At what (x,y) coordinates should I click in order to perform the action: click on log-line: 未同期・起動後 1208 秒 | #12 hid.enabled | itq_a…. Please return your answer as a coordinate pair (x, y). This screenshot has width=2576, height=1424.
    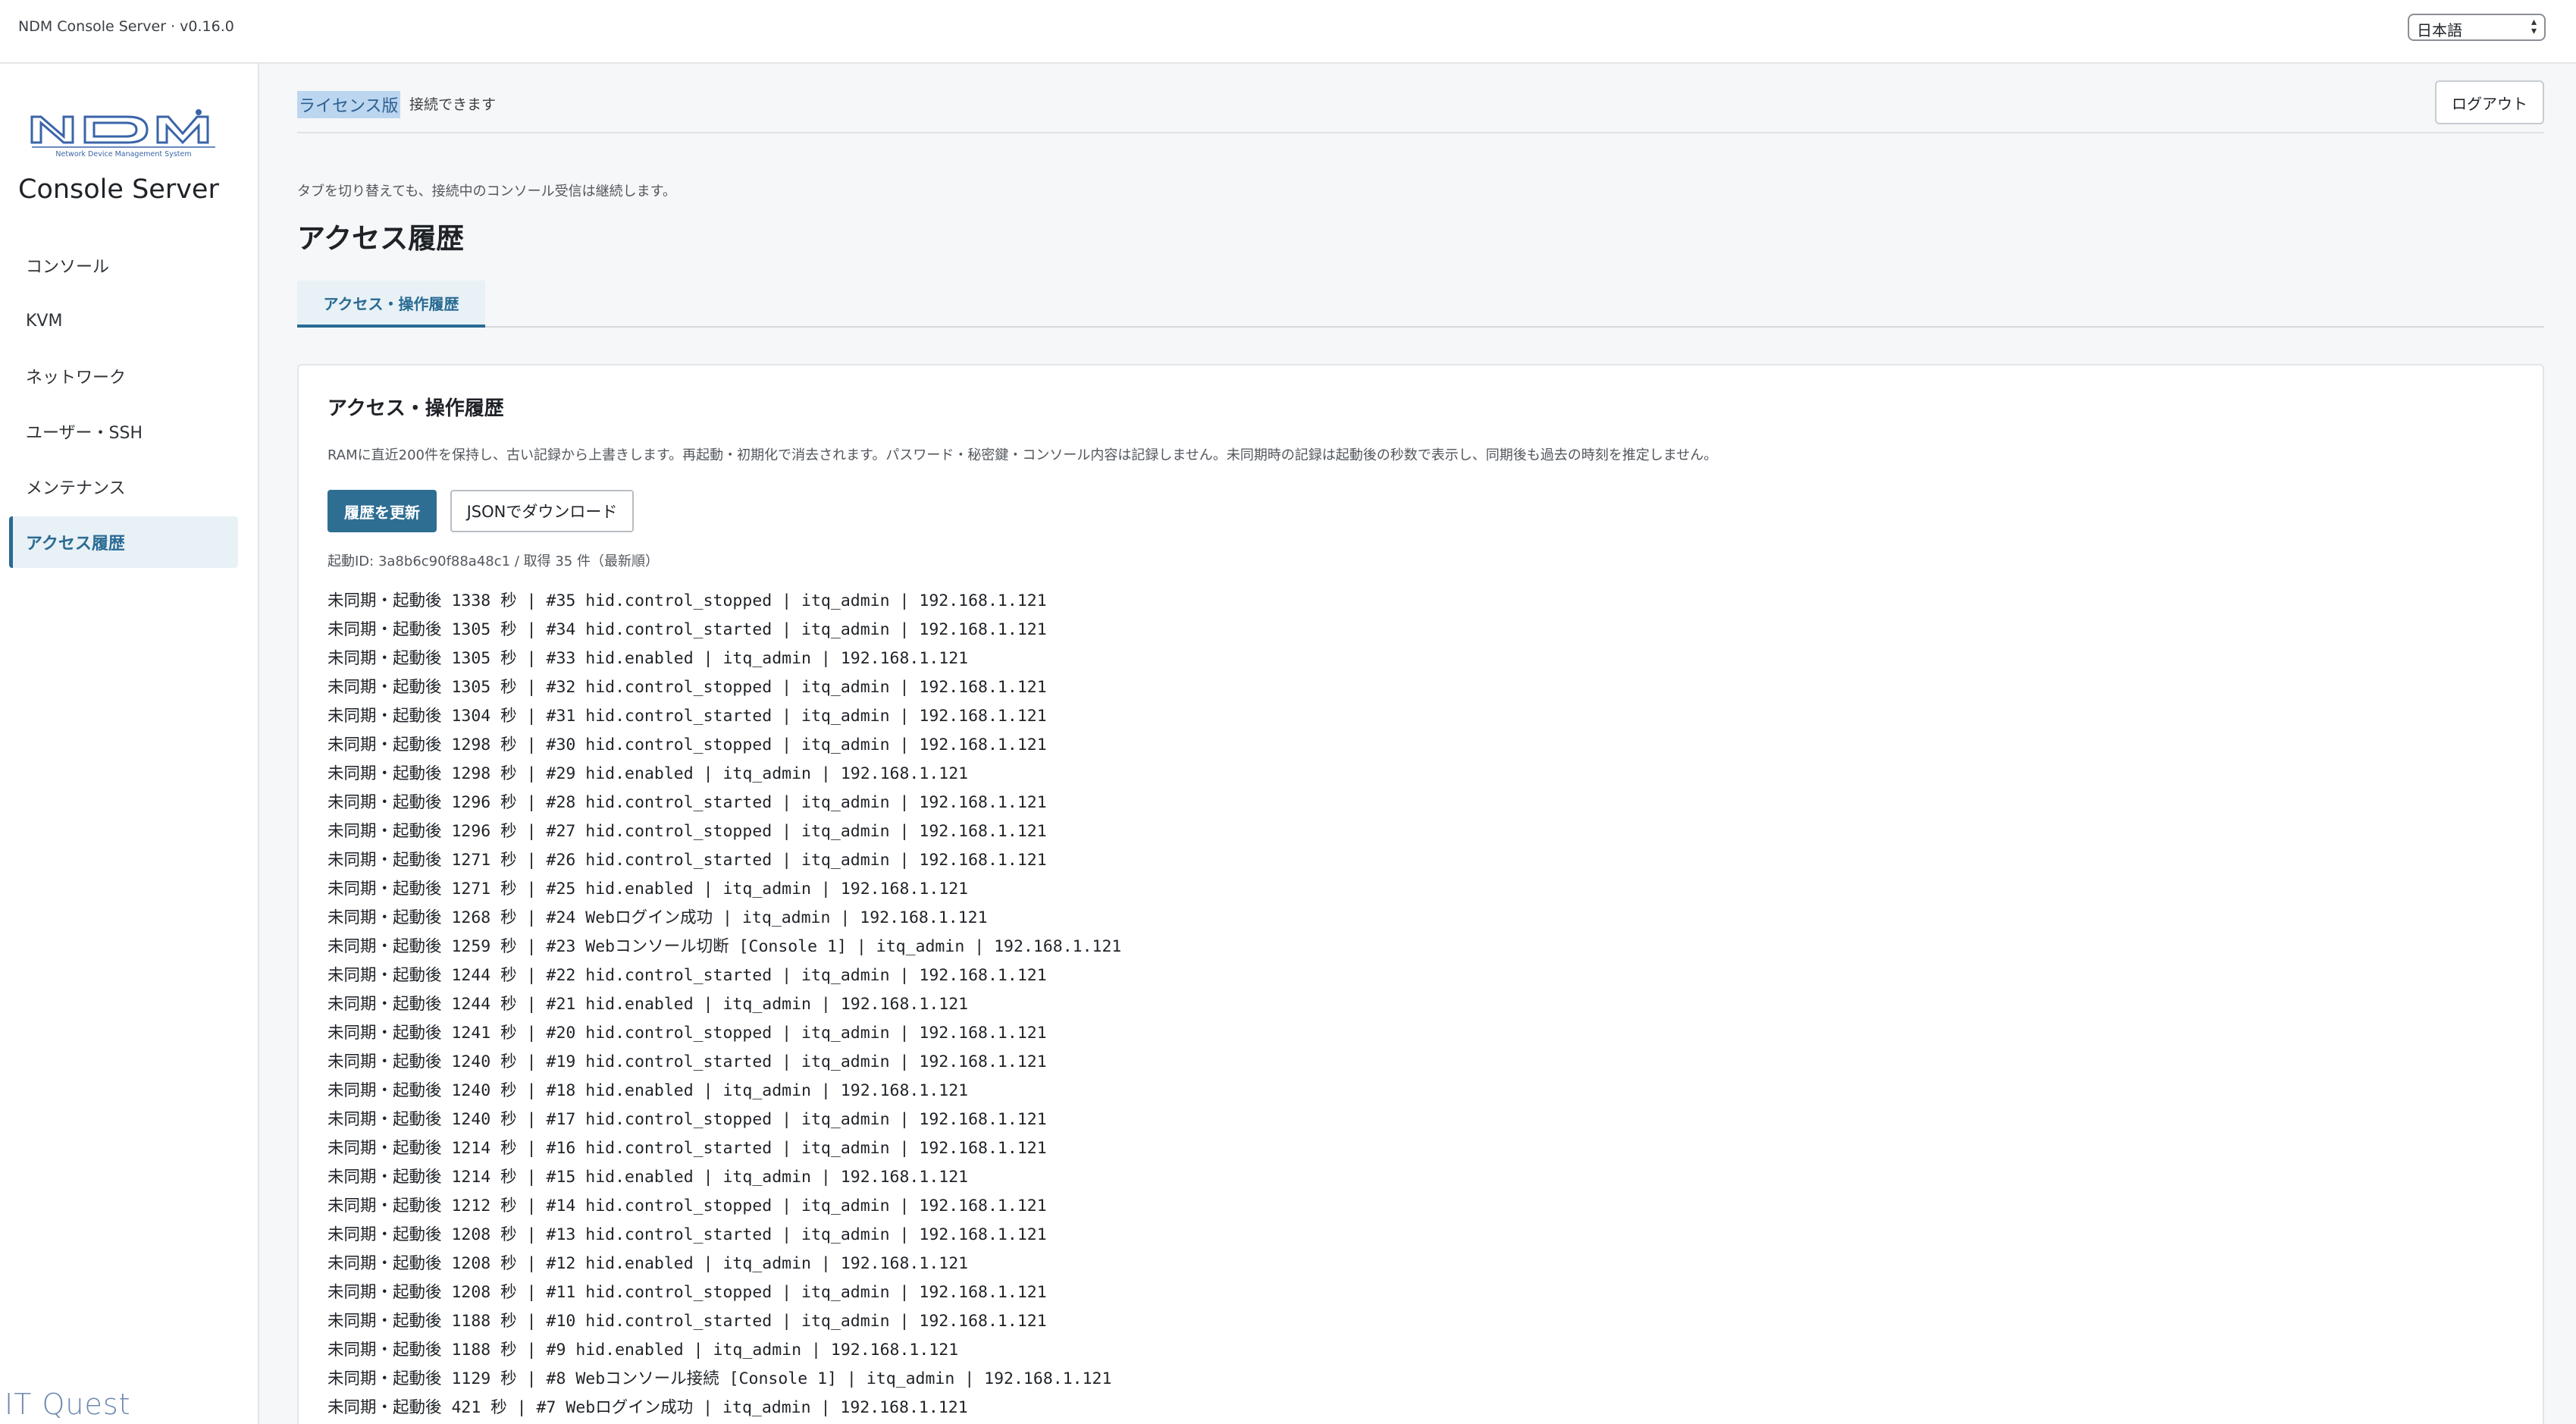
    Looking at the image, I should click on (648, 1263).